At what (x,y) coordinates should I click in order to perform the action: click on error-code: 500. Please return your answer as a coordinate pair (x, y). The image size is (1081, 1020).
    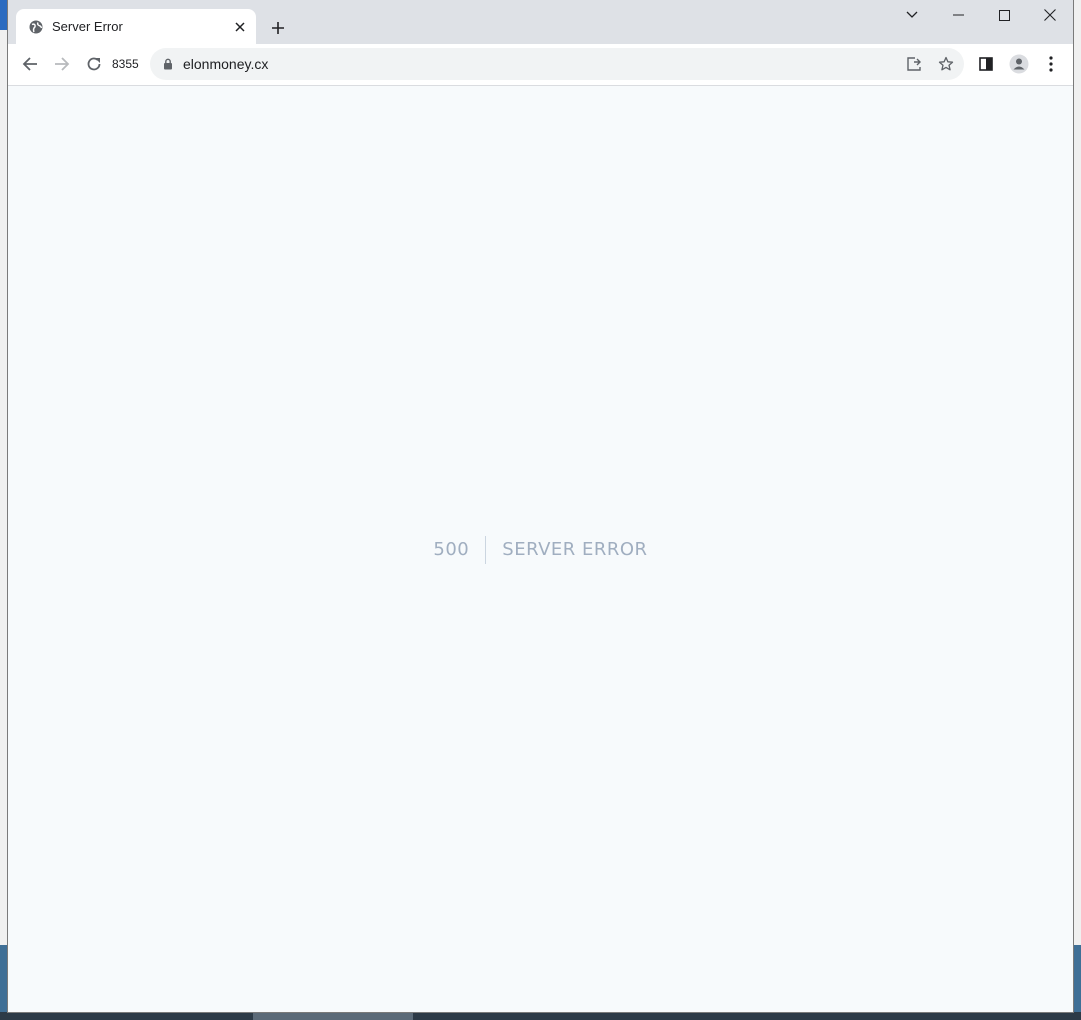
    Looking at the image, I should click on (460, 550).